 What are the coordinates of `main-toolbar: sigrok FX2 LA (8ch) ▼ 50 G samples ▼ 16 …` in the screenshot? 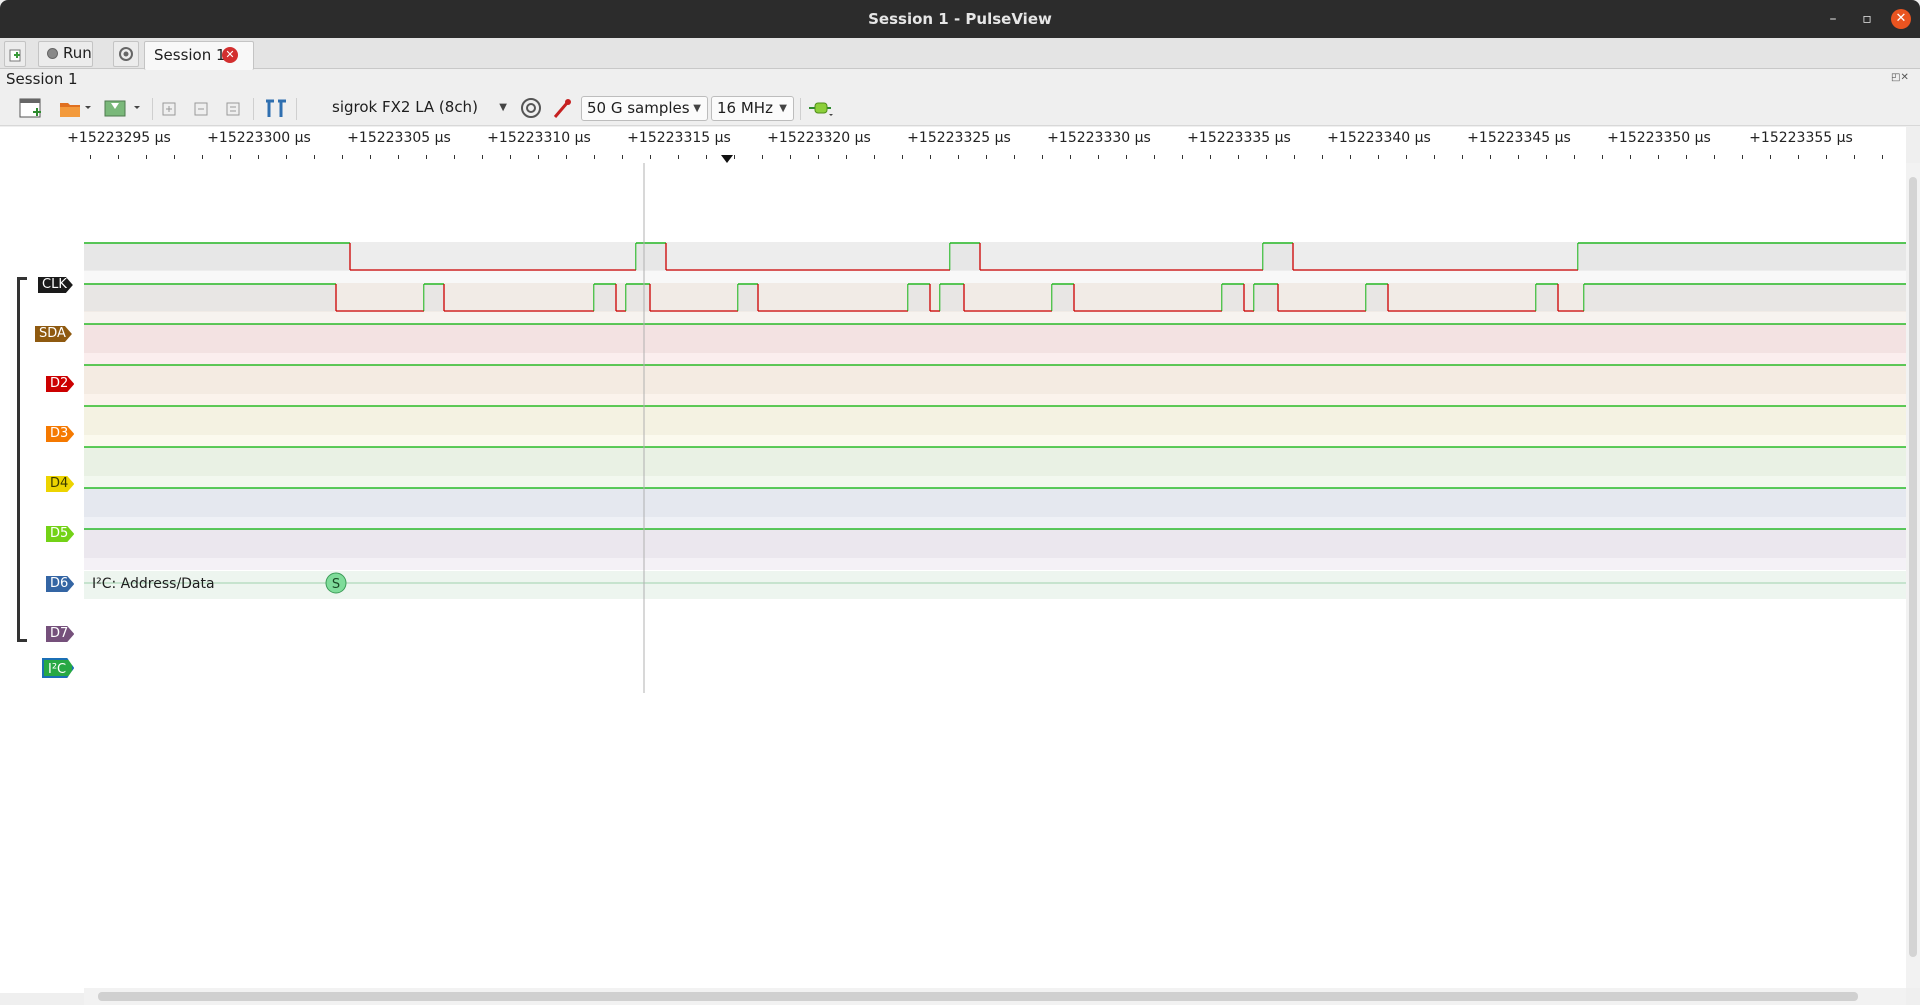 It's located at (960, 108).